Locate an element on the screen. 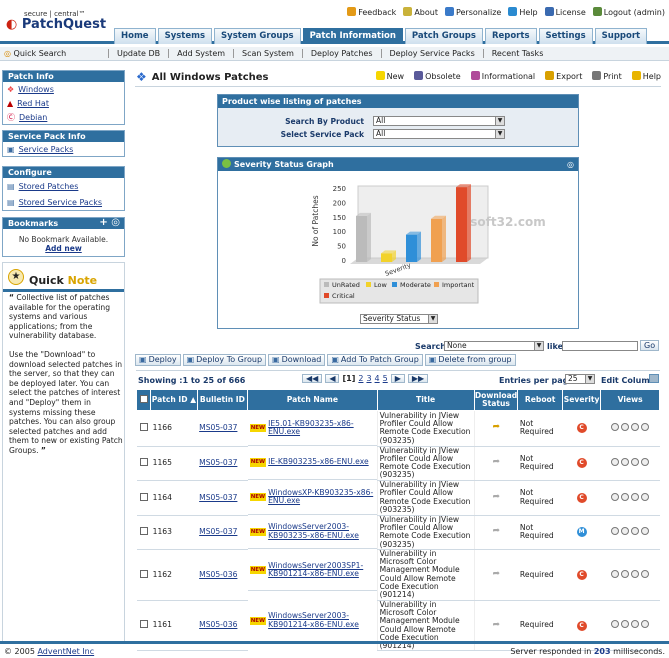  subnav-recent-tasks: Recent Tasks is located at coordinates (517, 53).